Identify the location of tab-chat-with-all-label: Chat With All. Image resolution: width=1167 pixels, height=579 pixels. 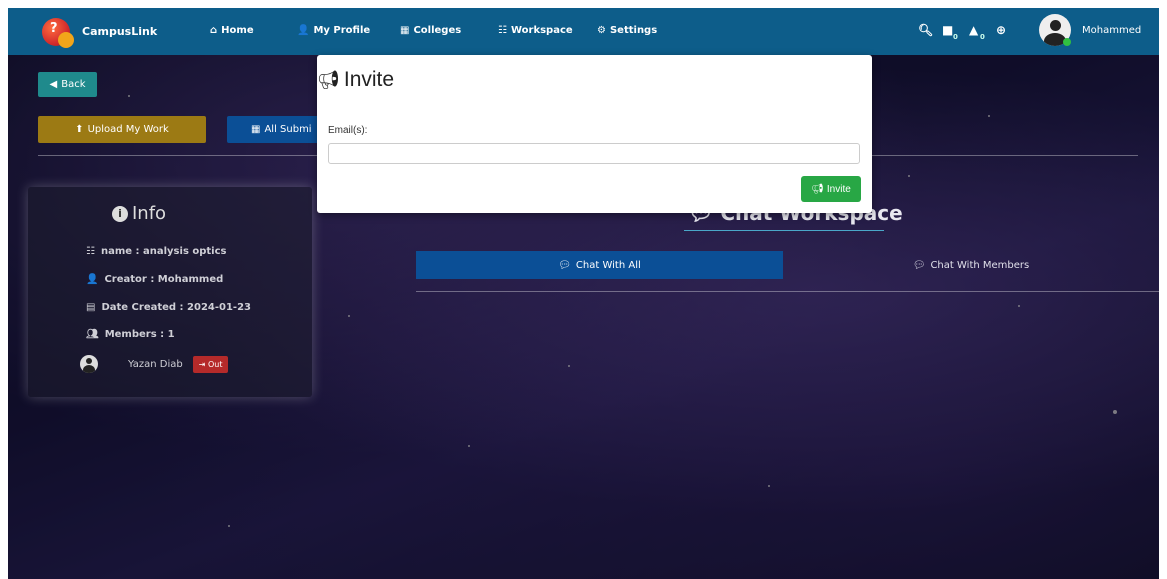
(608, 265).